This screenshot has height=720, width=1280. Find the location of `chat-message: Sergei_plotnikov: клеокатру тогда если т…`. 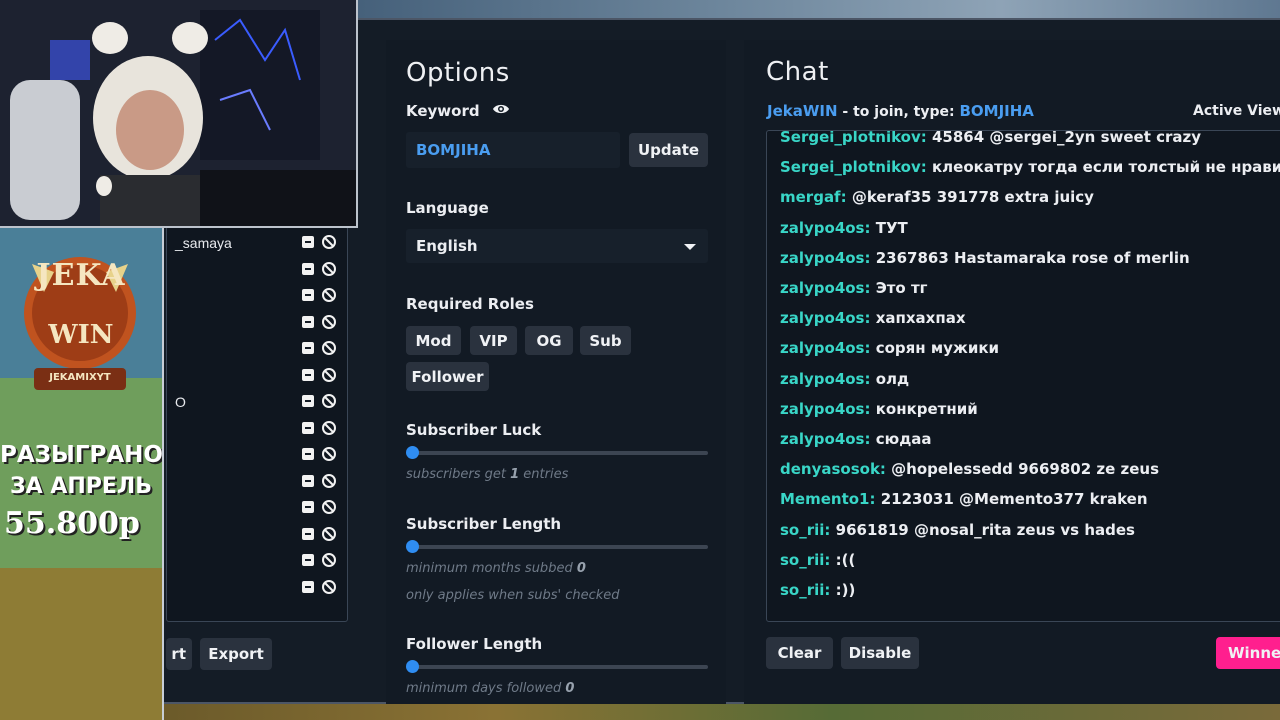

chat-message: Sergei_plotnikov: клеокатру тогда если т… is located at coordinates (1030, 167).